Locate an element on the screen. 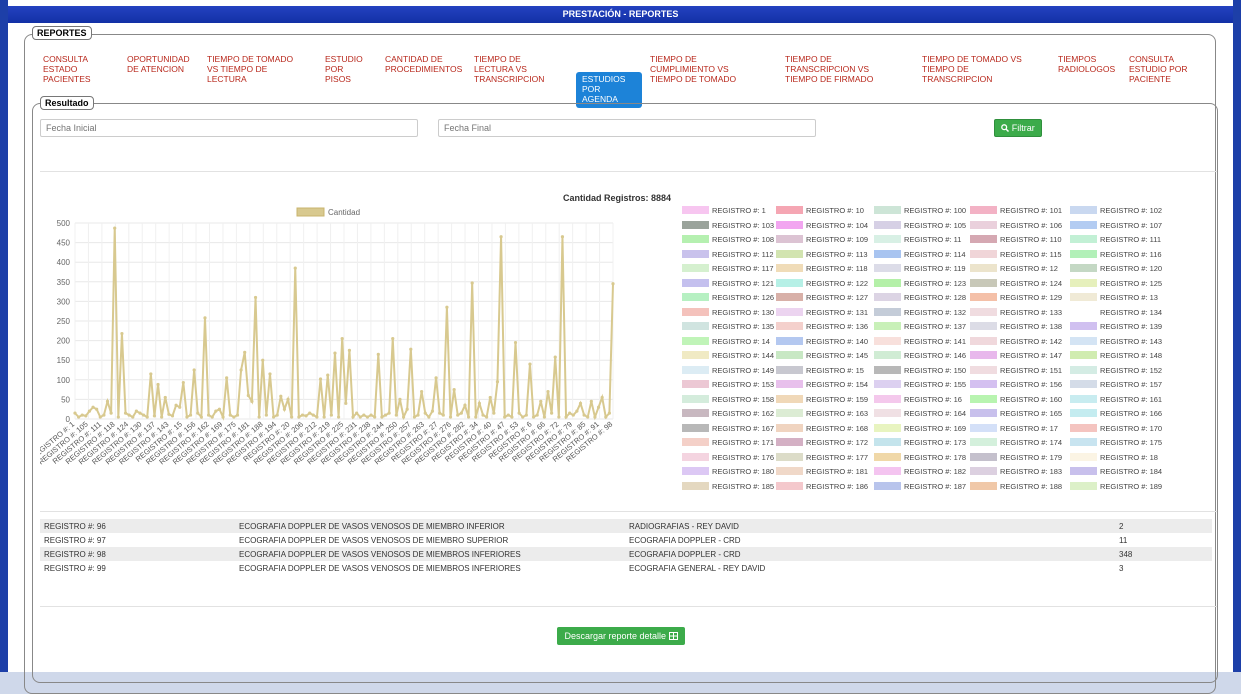  tab-lectura-vs-transcripcion: TIEMPO DE LECTURA VS TRANSCRIPCION is located at coordinates (518, 69).